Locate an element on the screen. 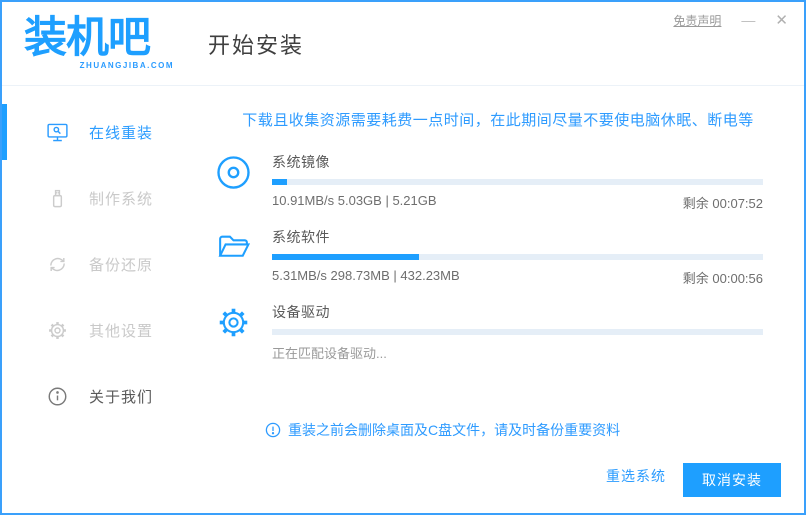 Image resolution: width=806 pixels, height=515 pixels. task-stats: 10.91MB/s 5.03GB | 5.21GB is located at coordinates (354, 200).